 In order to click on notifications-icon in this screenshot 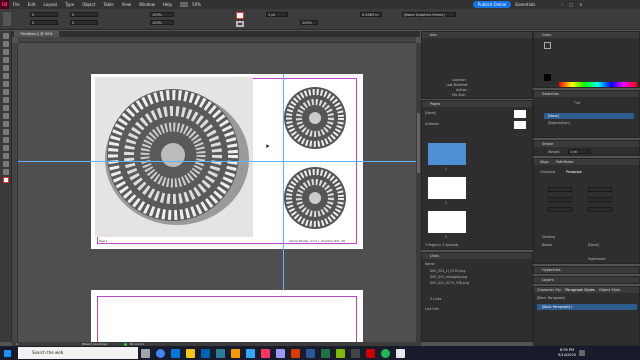, I will do `click(581, 353)`.